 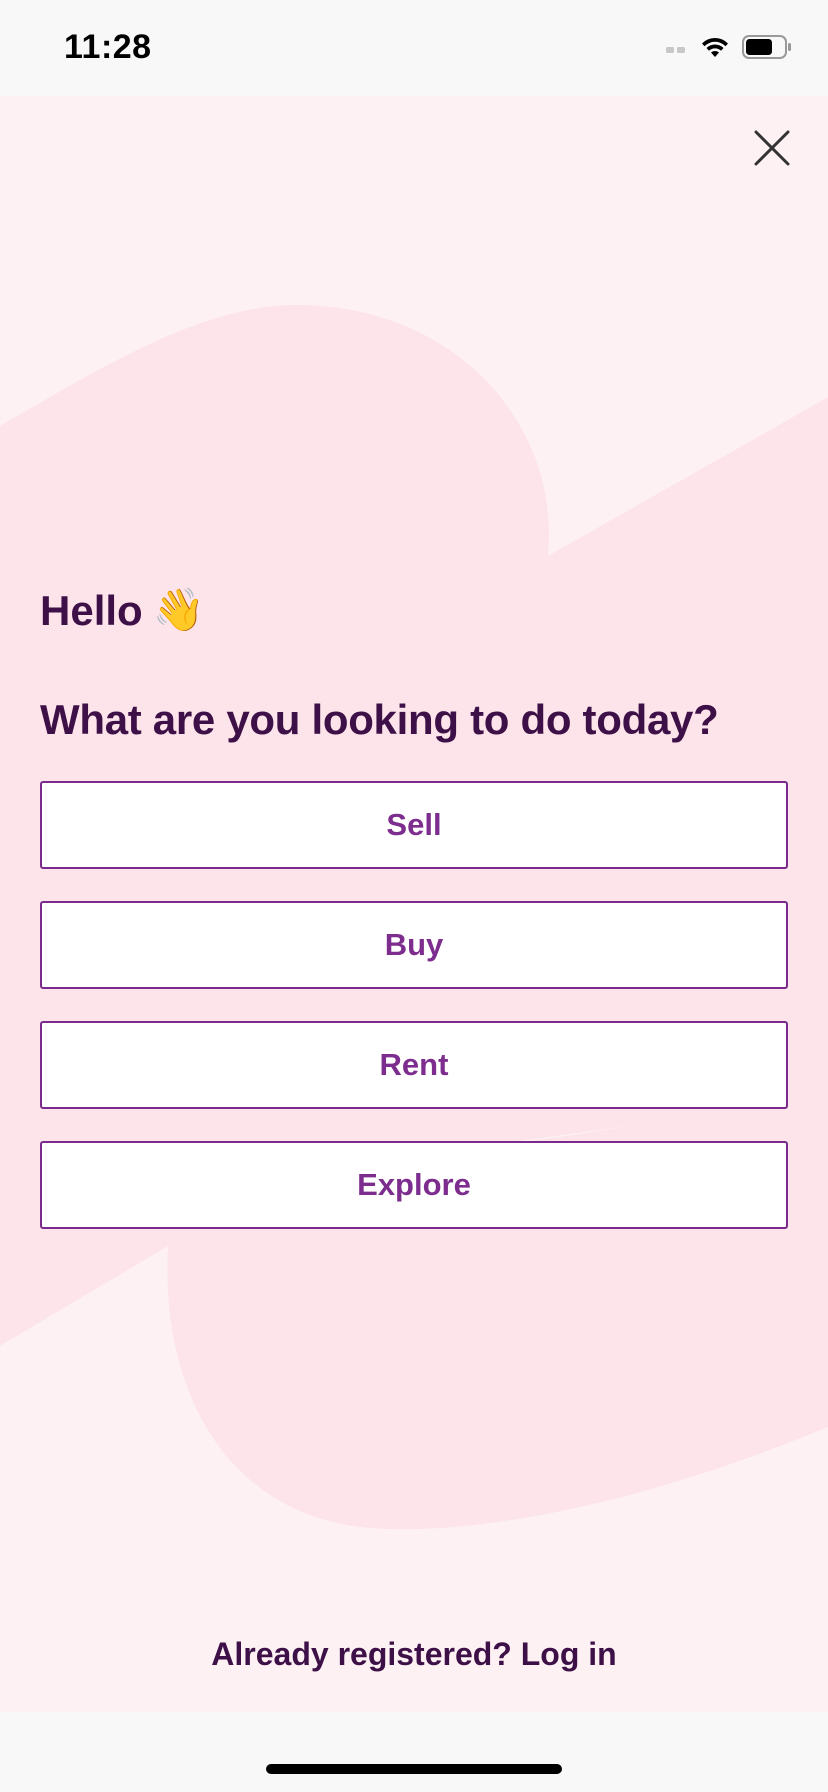 What do you see at coordinates (715, 49) in the screenshot?
I see `wifi-icon` at bounding box center [715, 49].